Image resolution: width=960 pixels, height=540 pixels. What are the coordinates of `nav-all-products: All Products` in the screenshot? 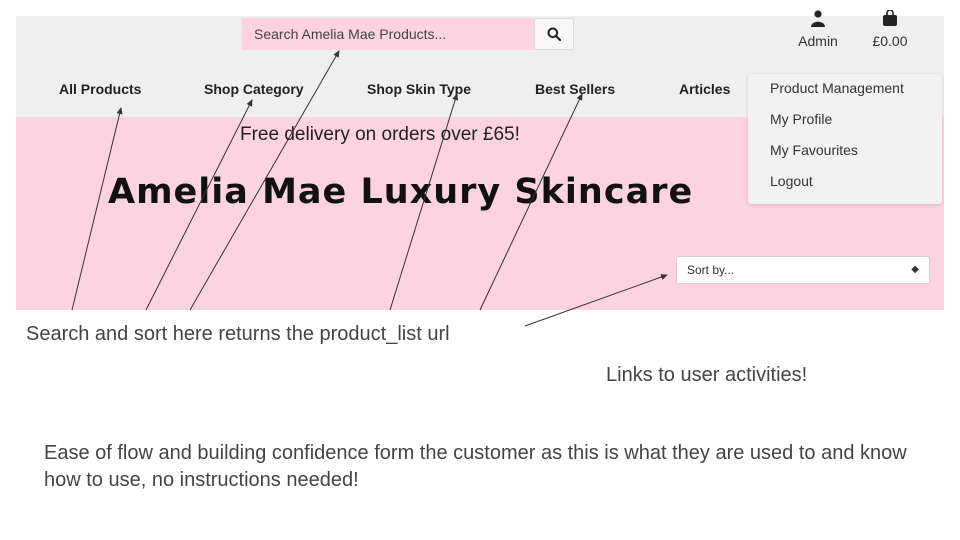 It's located at (100, 89).